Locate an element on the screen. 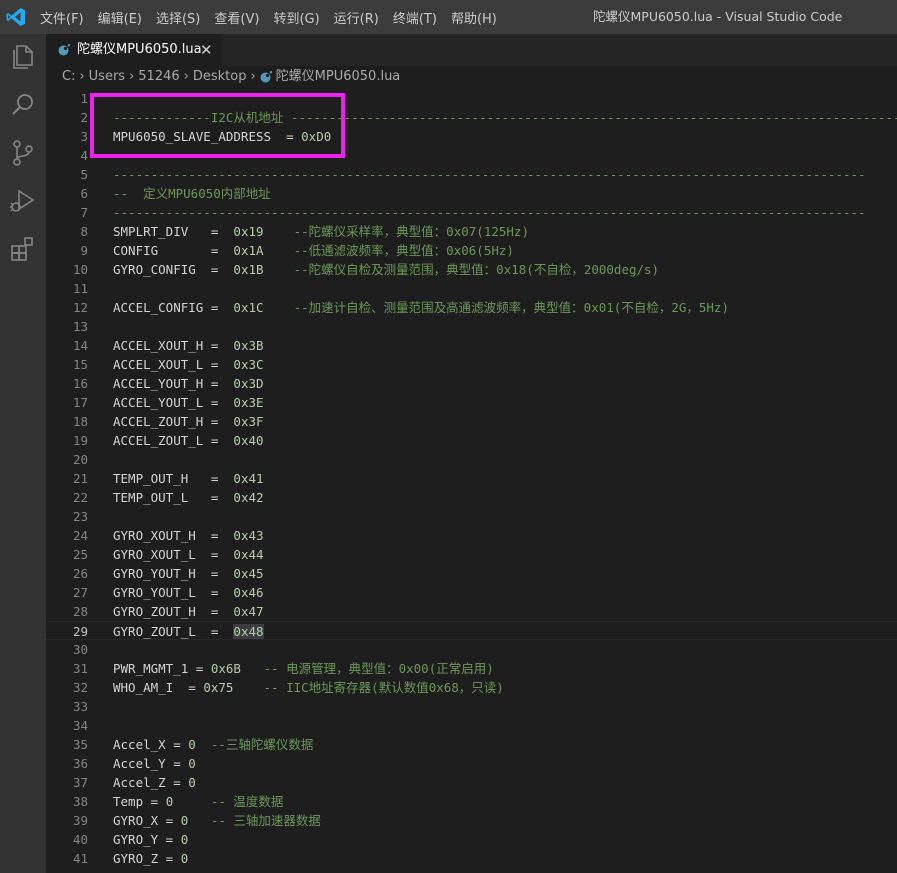  code-text: ACCEL_YOUT_L = 0x3E is located at coordinates (188, 402).